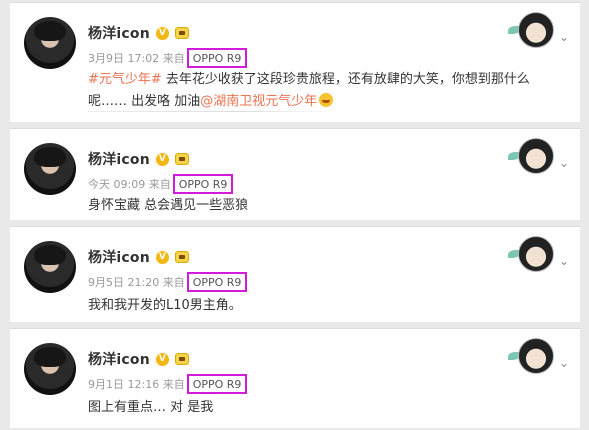  Describe the element at coordinates (123, 58) in the screenshot. I see `post-time: 3月9日 17:02` at that location.